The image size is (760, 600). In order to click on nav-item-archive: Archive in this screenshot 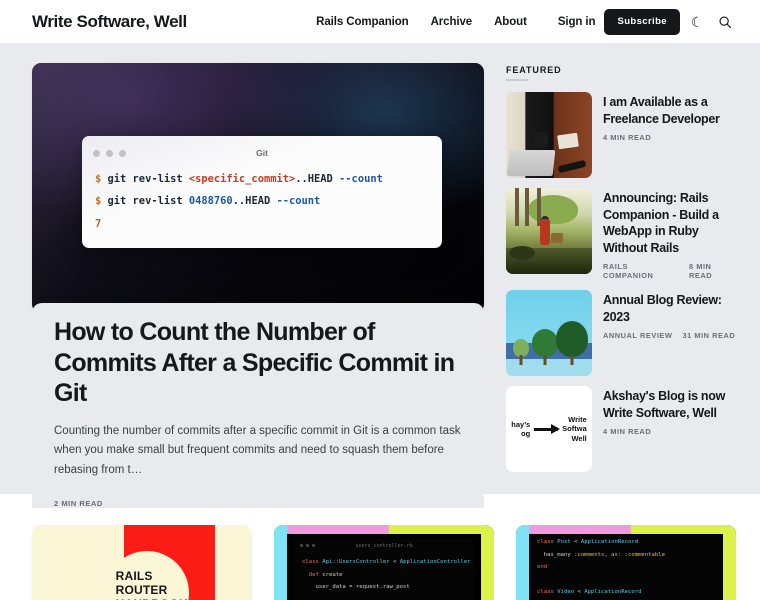, I will do `click(452, 22)`.